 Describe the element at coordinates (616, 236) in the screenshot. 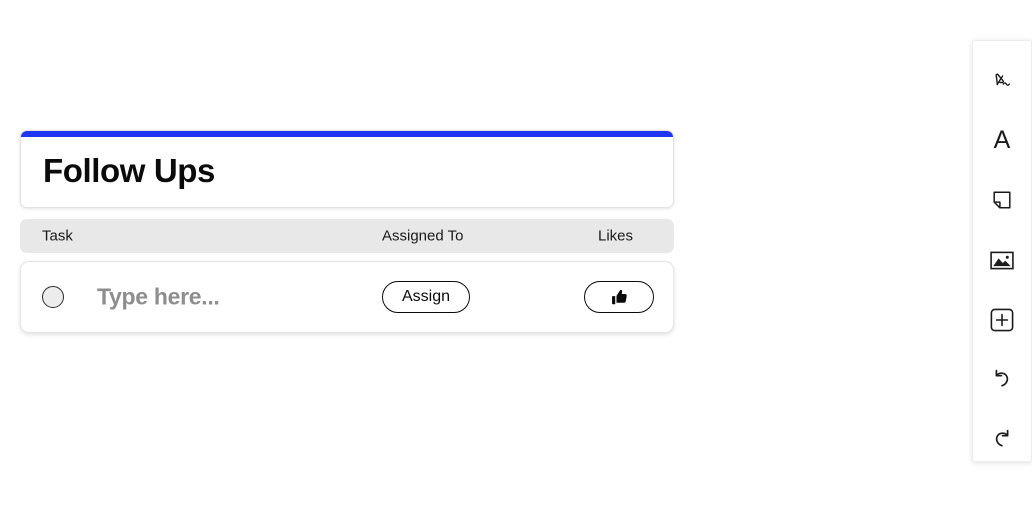

I see `column-header-likes: Likes` at that location.